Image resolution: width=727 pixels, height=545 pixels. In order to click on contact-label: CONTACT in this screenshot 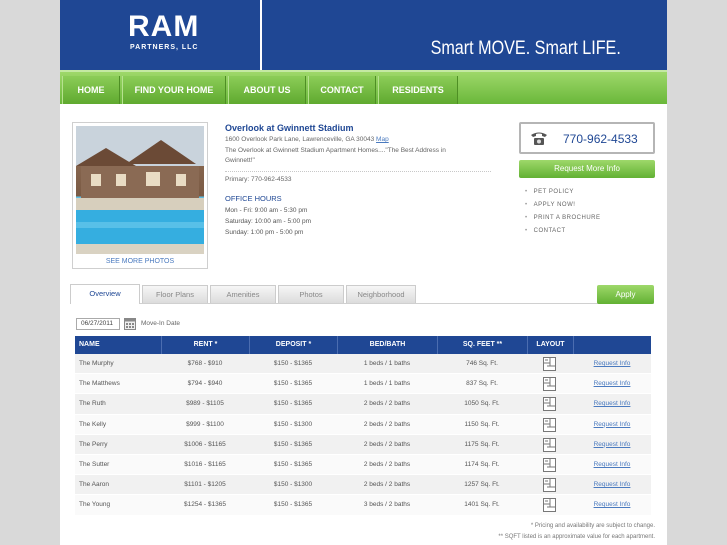, I will do `click(549, 231)`.